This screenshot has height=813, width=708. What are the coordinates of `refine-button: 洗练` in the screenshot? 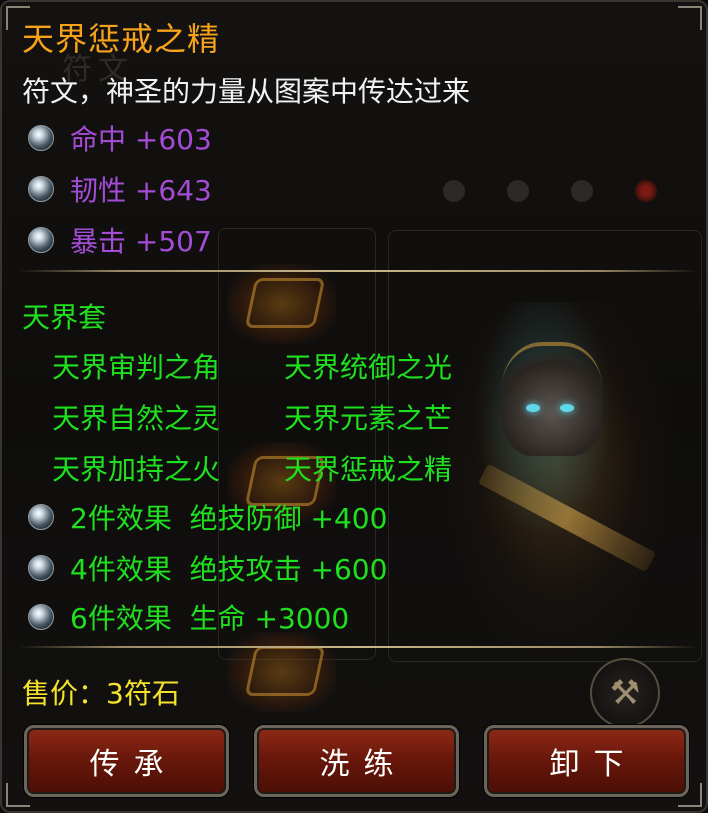 It's located at (356, 761).